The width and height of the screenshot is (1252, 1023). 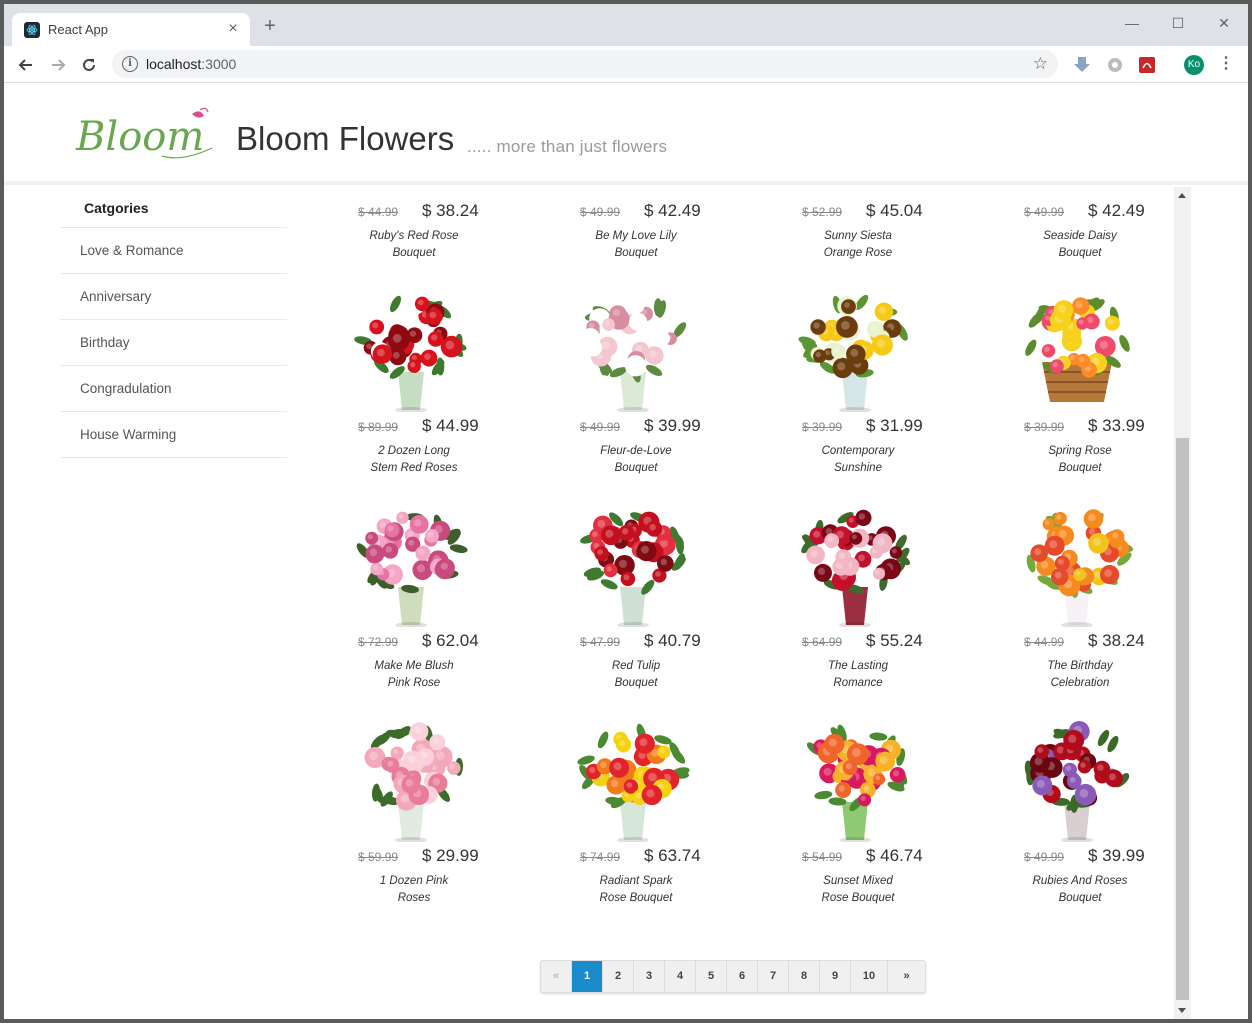 I want to click on product-card: $ 59.99 $ 29.99 1 Dozen Pink Roses, so click(x=404, y=814).